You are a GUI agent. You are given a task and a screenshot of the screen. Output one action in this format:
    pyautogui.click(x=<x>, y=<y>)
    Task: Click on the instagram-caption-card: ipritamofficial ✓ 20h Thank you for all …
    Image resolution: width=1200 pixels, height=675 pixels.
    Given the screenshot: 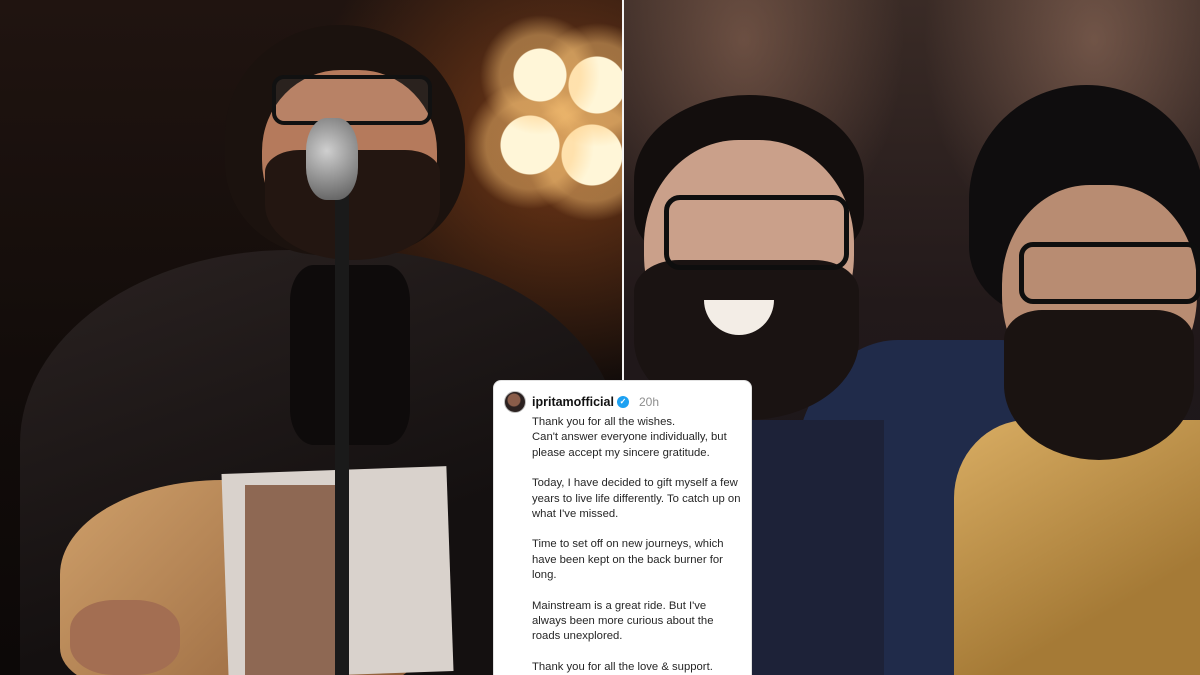 What is the action you would take?
    pyautogui.click(x=622, y=527)
    